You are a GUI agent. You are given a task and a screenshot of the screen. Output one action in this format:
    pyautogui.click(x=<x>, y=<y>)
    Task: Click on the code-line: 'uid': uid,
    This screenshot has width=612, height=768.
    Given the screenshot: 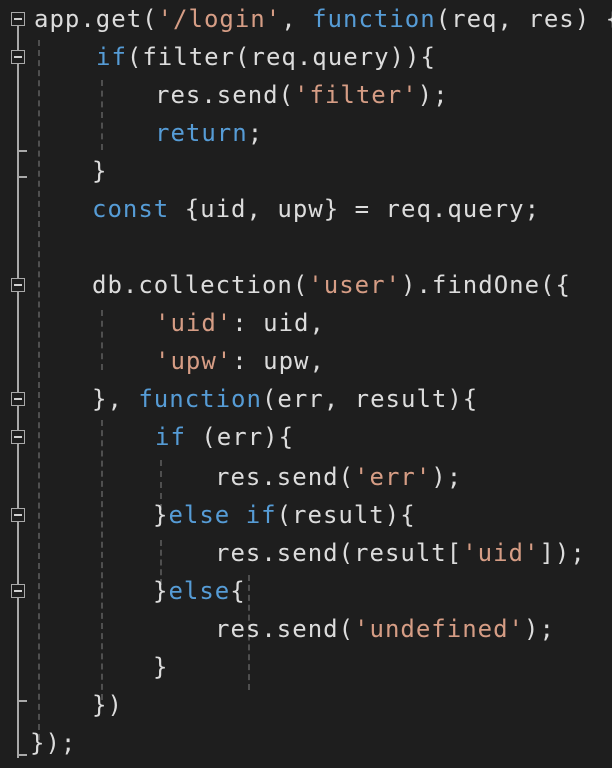 What is the action you would take?
    pyautogui.click(x=240, y=323)
    